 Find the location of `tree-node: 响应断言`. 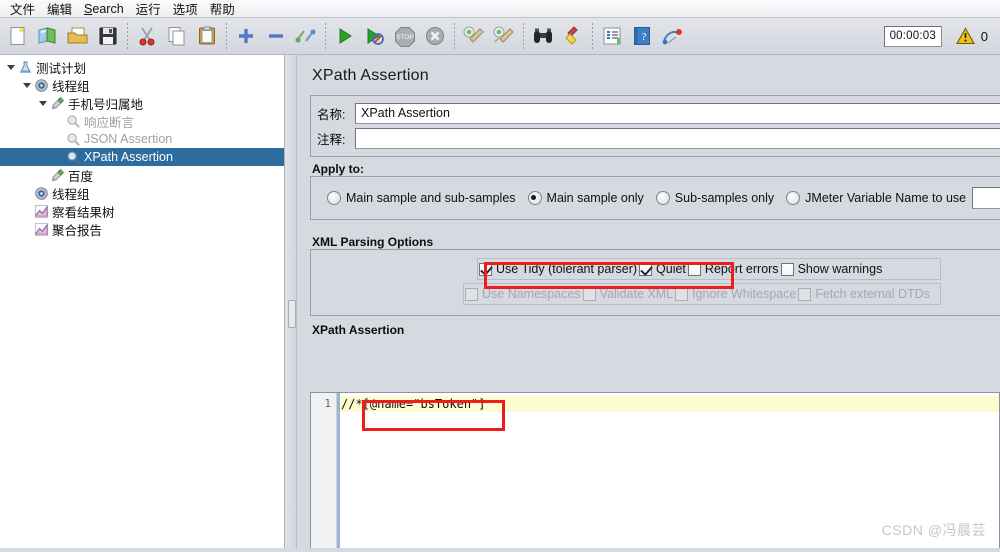

tree-node: 响应断言 is located at coordinates (142, 121).